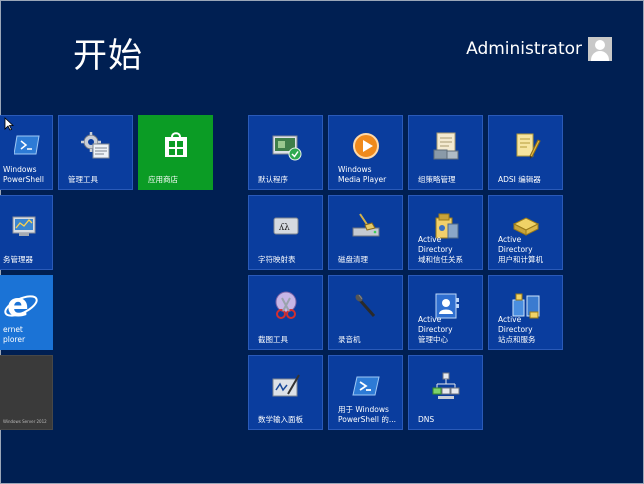  I want to click on page-title: 开始, so click(108, 56).